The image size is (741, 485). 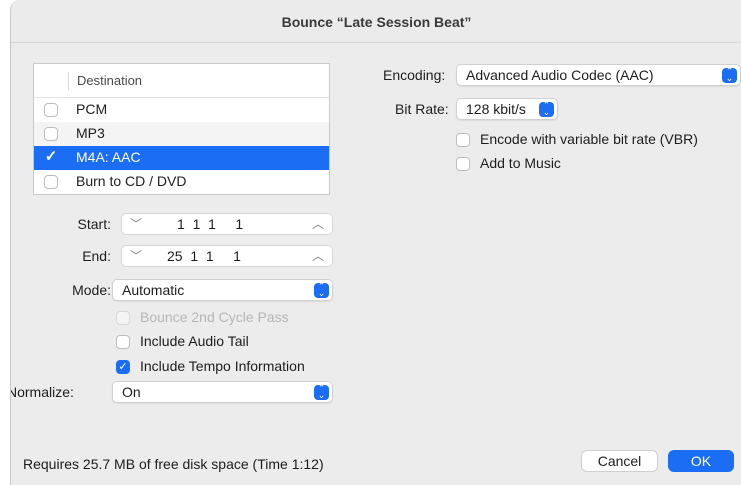 What do you see at coordinates (560, 75) in the screenshot?
I see `encoding-value: Advanced Audio Codec (AAC)` at bounding box center [560, 75].